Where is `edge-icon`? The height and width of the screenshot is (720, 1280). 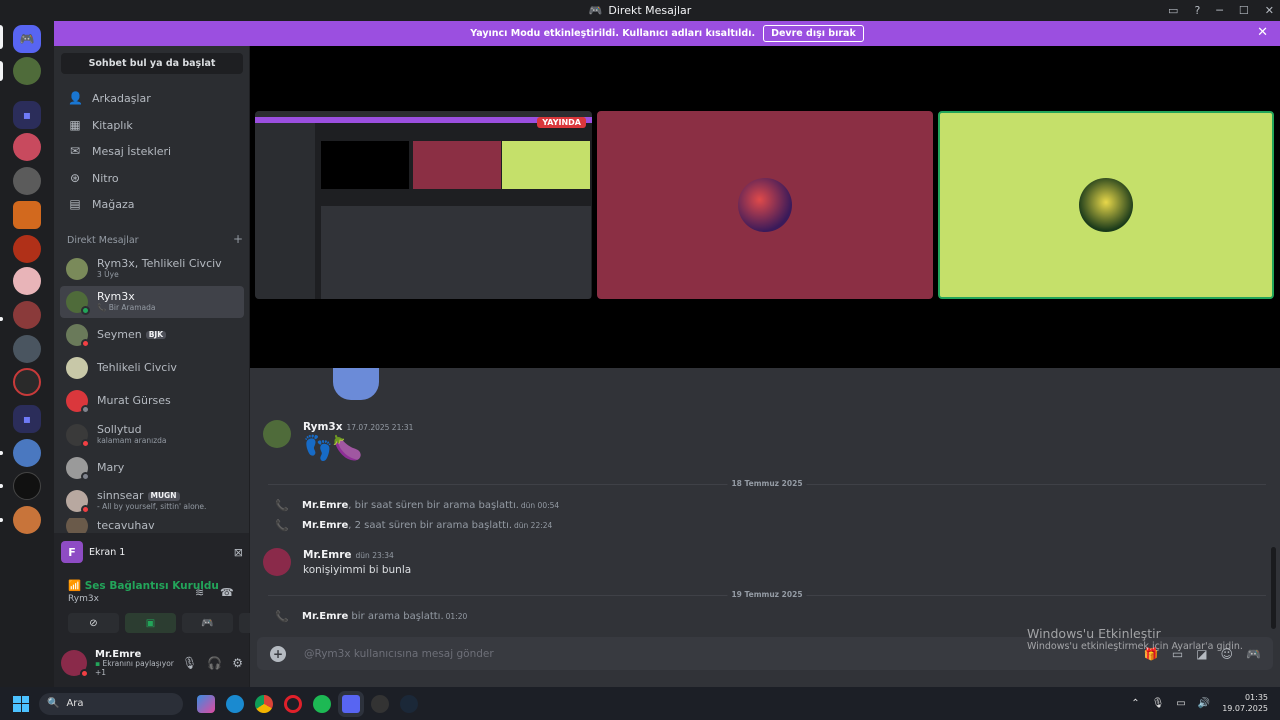 edge-icon is located at coordinates (235, 703).